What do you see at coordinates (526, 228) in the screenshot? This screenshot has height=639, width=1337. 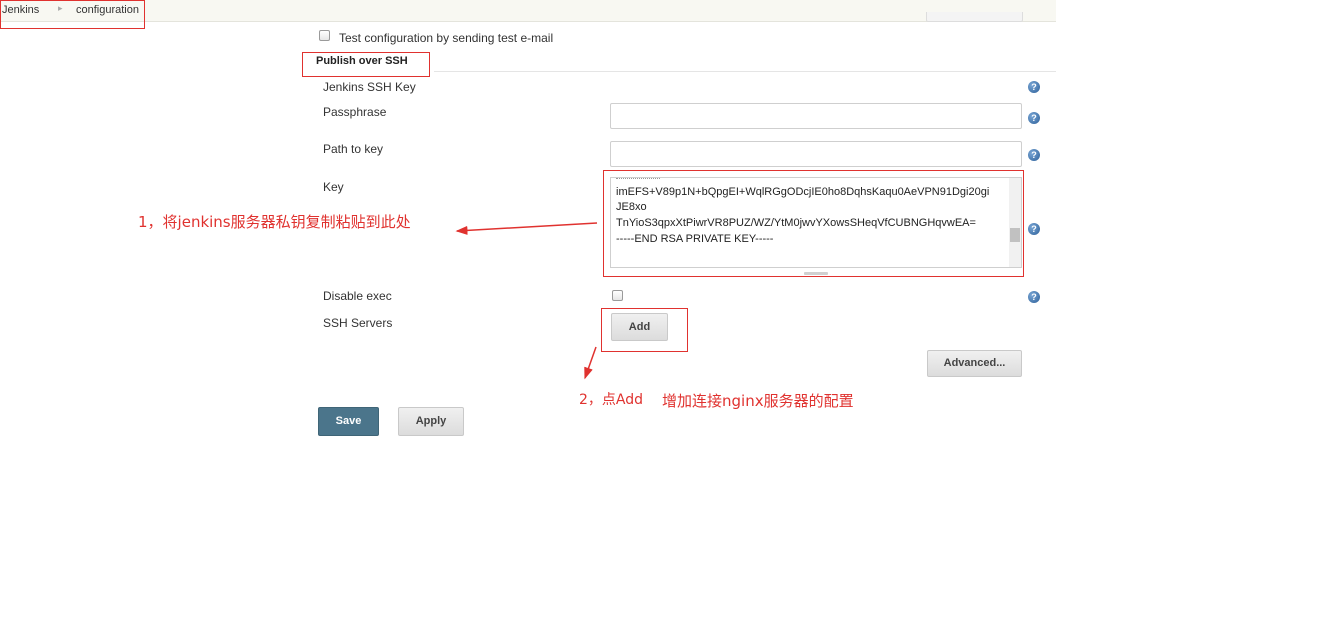 I see `arrow-to-key` at bounding box center [526, 228].